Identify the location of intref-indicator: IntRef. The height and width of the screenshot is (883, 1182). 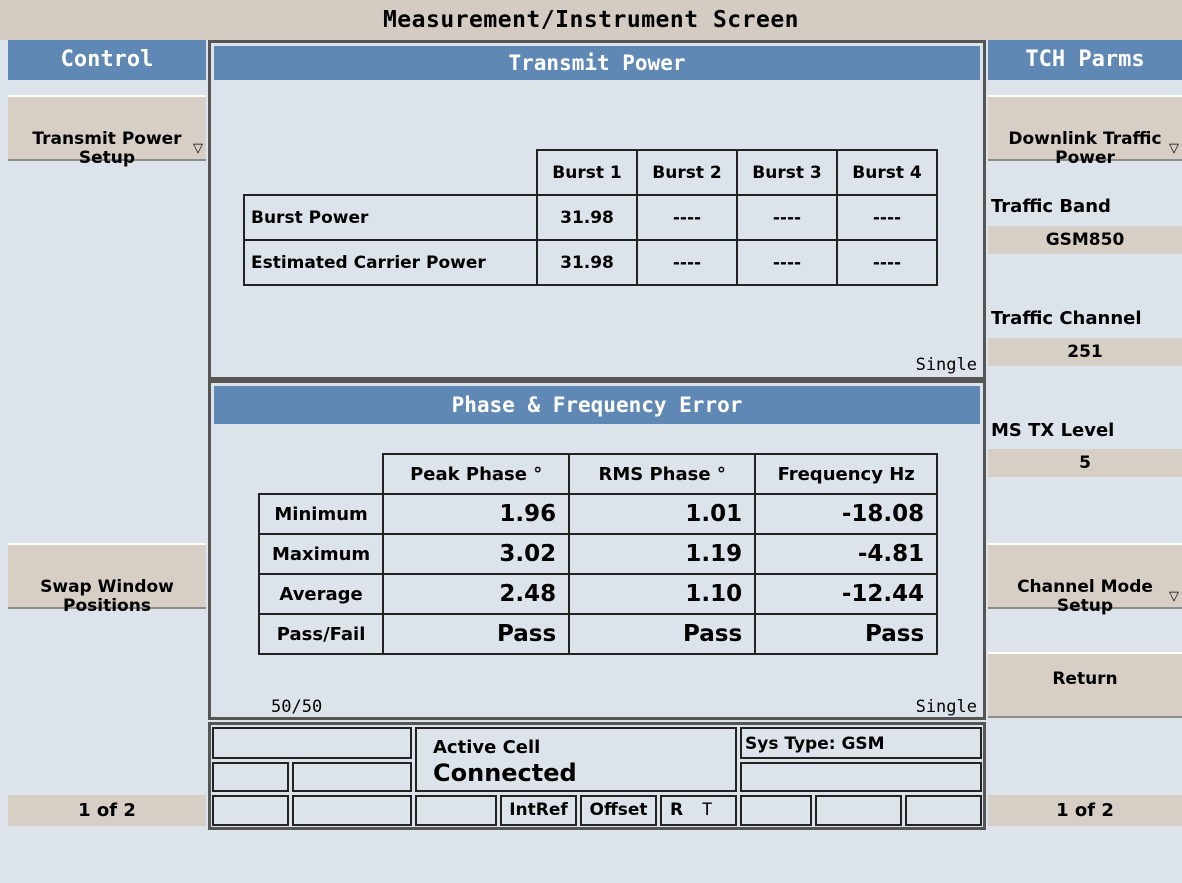
(538, 810).